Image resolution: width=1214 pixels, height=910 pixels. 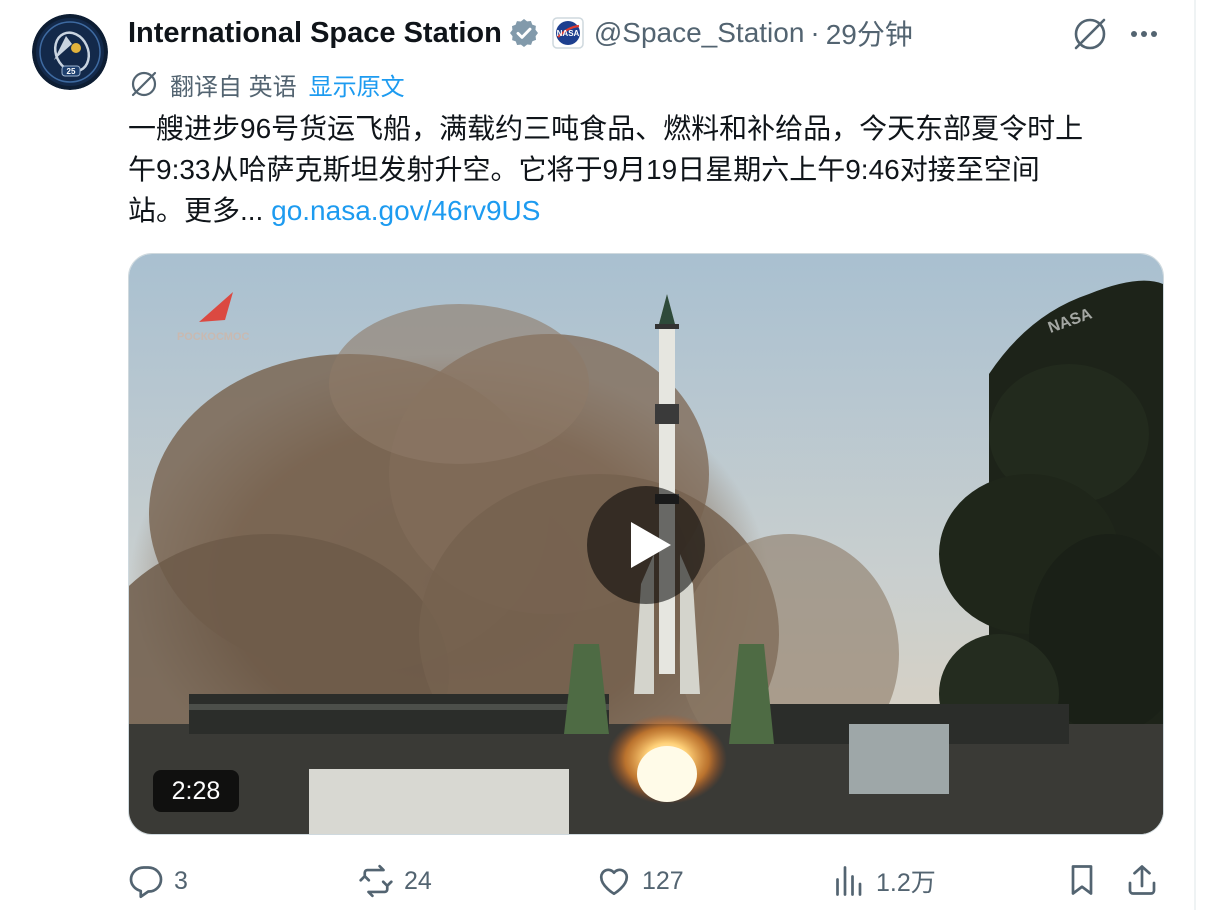 What do you see at coordinates (614, 882) in the screenshot?
I see `like-icon` at bounding box center [614, 882].